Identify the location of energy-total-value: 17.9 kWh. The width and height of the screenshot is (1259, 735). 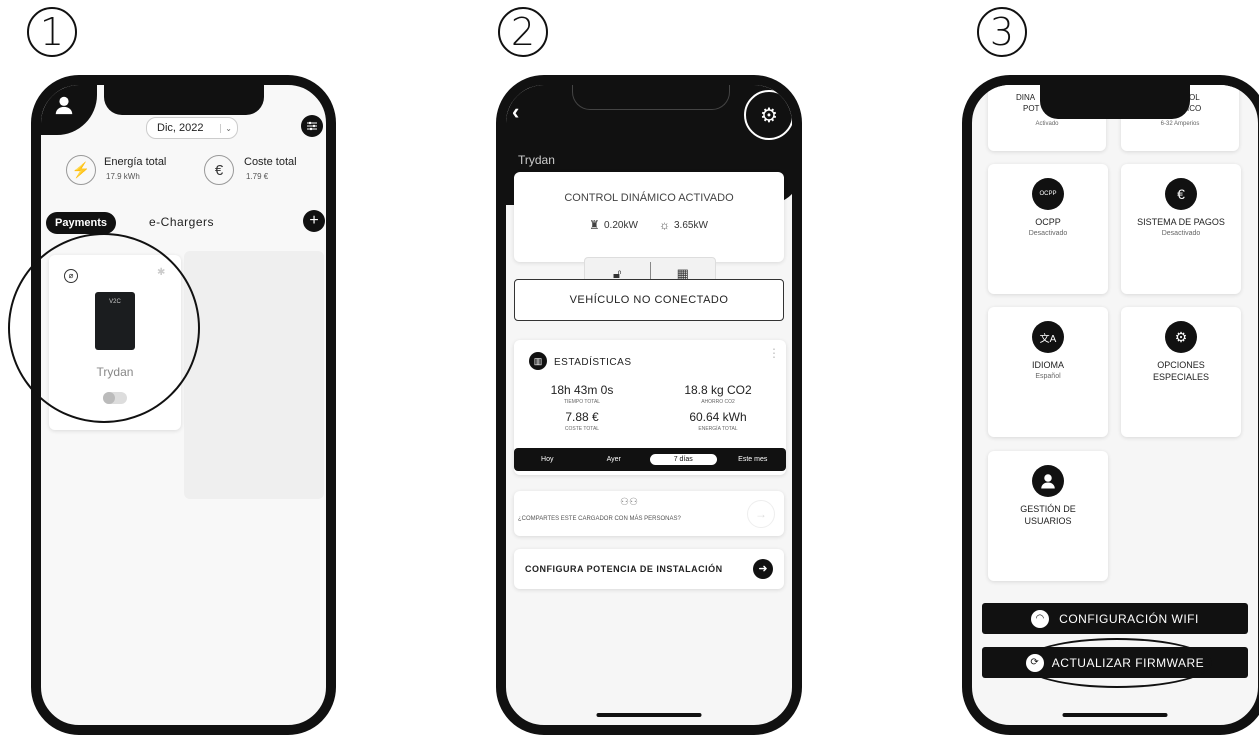
(123, 176).